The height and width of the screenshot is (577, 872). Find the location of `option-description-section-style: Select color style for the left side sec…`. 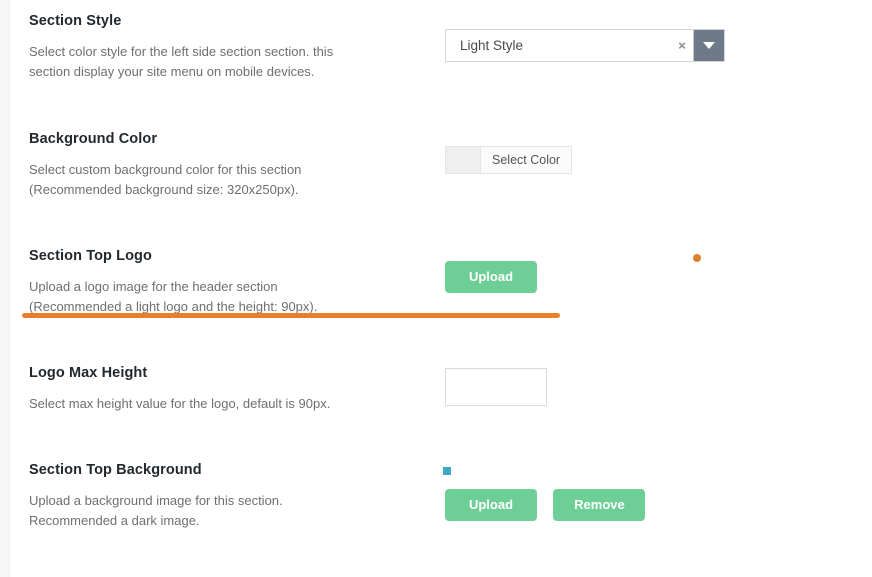

option-description-section-style: Select color style for the left side sec… is located at coordinates (181, 61).